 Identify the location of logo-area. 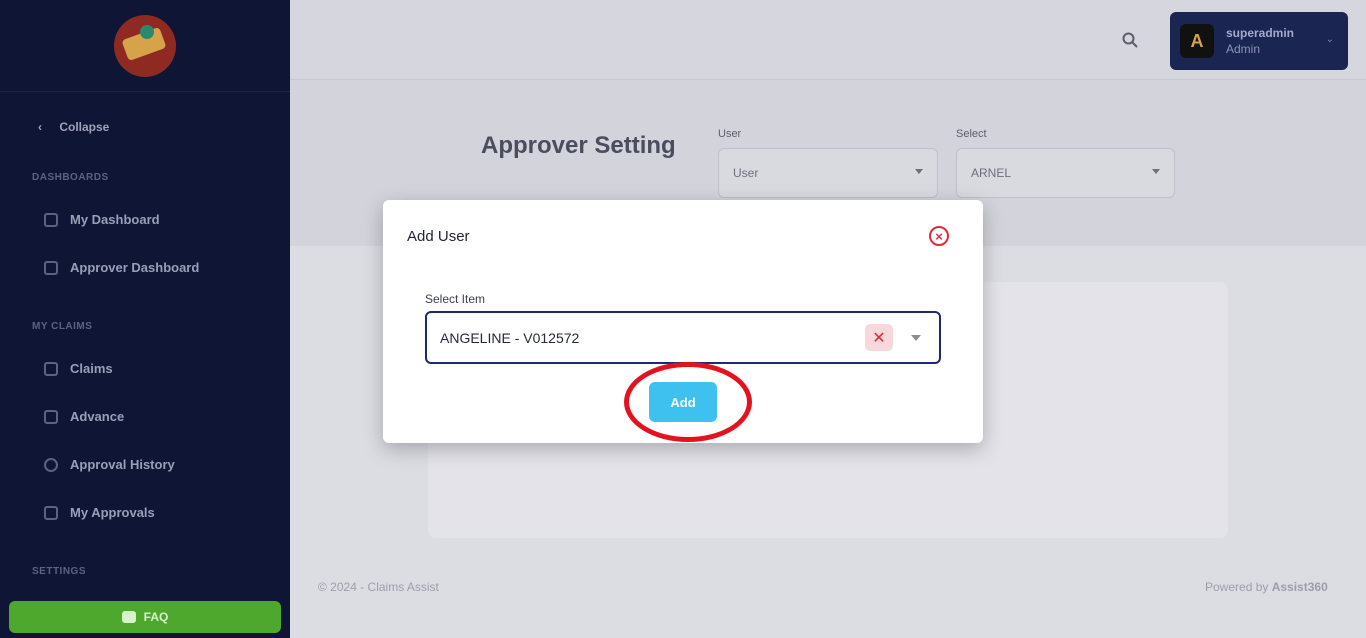
(145, 46).